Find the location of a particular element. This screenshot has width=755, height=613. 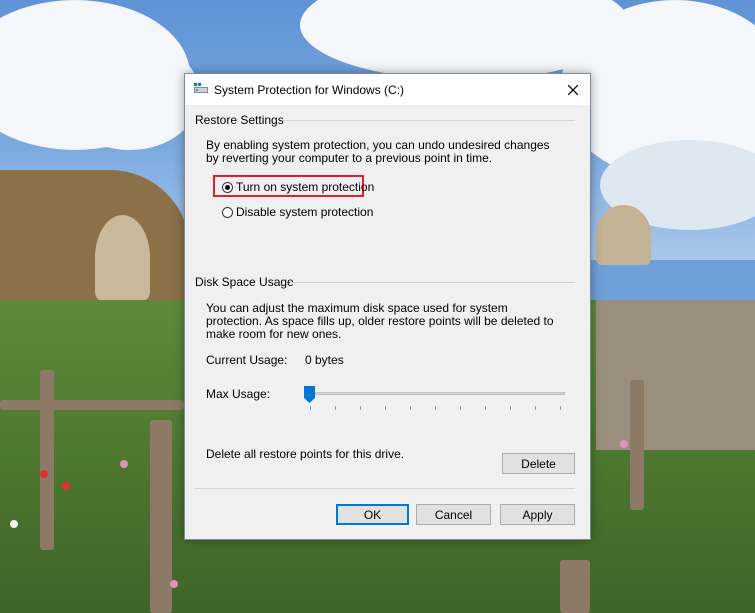

close-button is located at coordinates (573, 89).